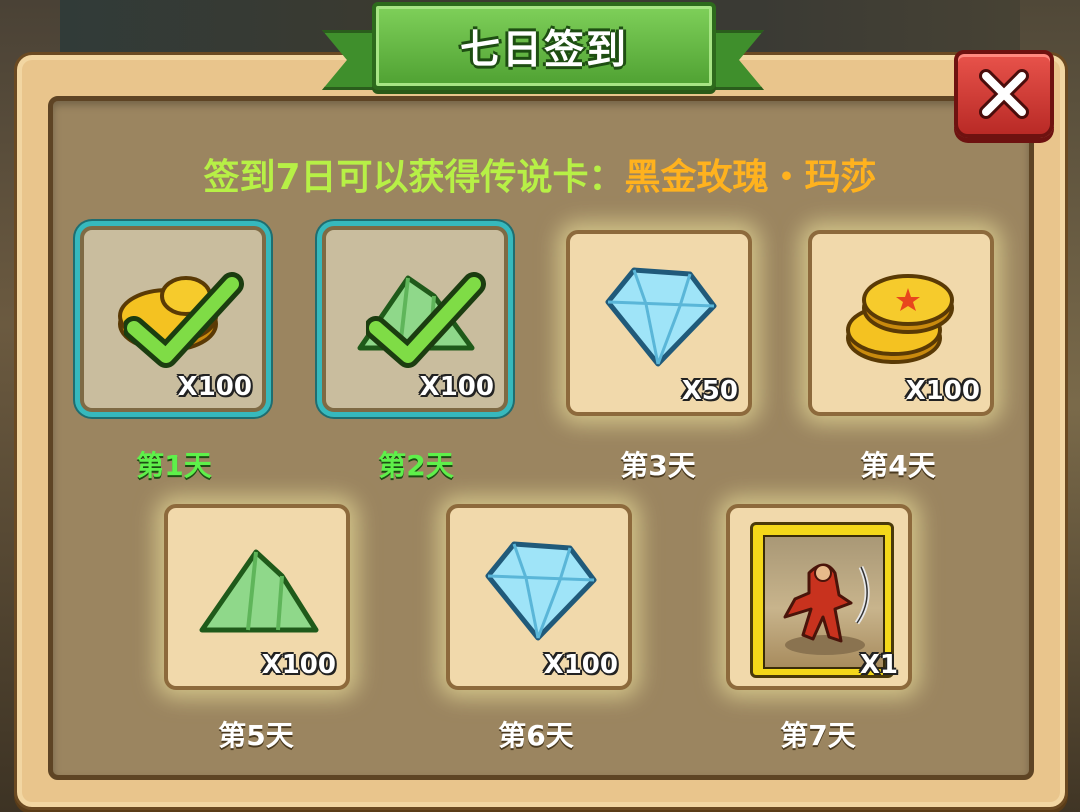  I want to click on legend-card-art, so click(824, 602).